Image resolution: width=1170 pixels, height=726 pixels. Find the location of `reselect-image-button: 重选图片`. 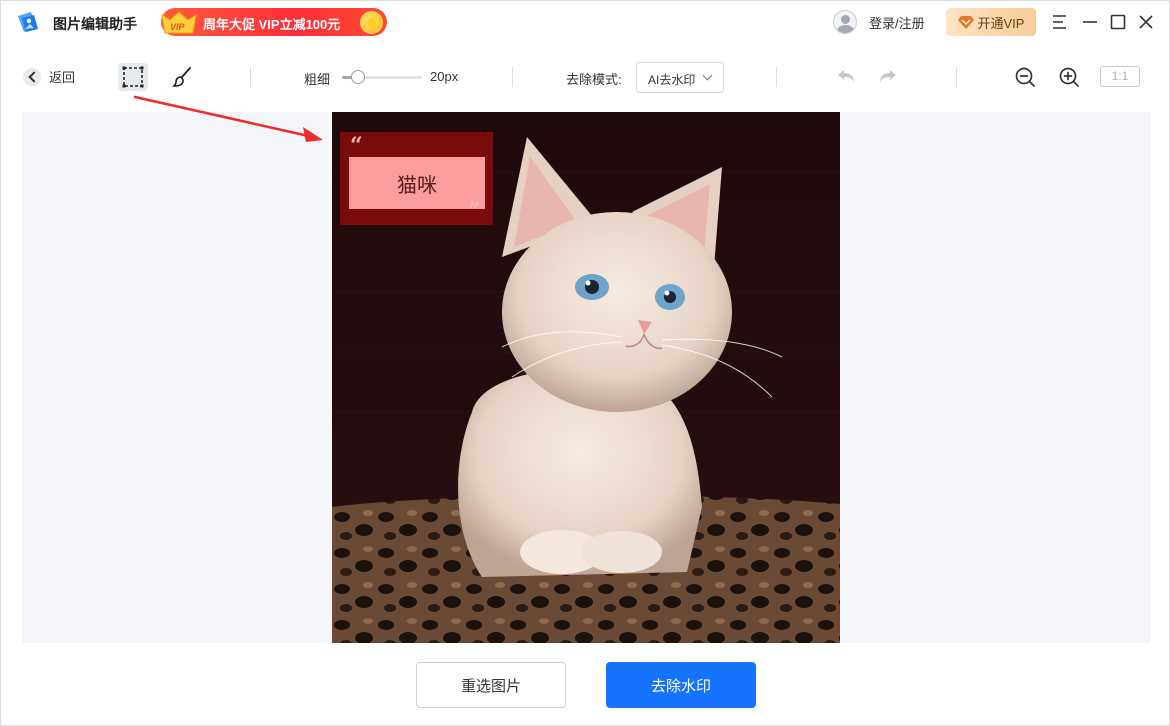

reselect-image-button: 重选图片 is located at coordinates (491, 685).